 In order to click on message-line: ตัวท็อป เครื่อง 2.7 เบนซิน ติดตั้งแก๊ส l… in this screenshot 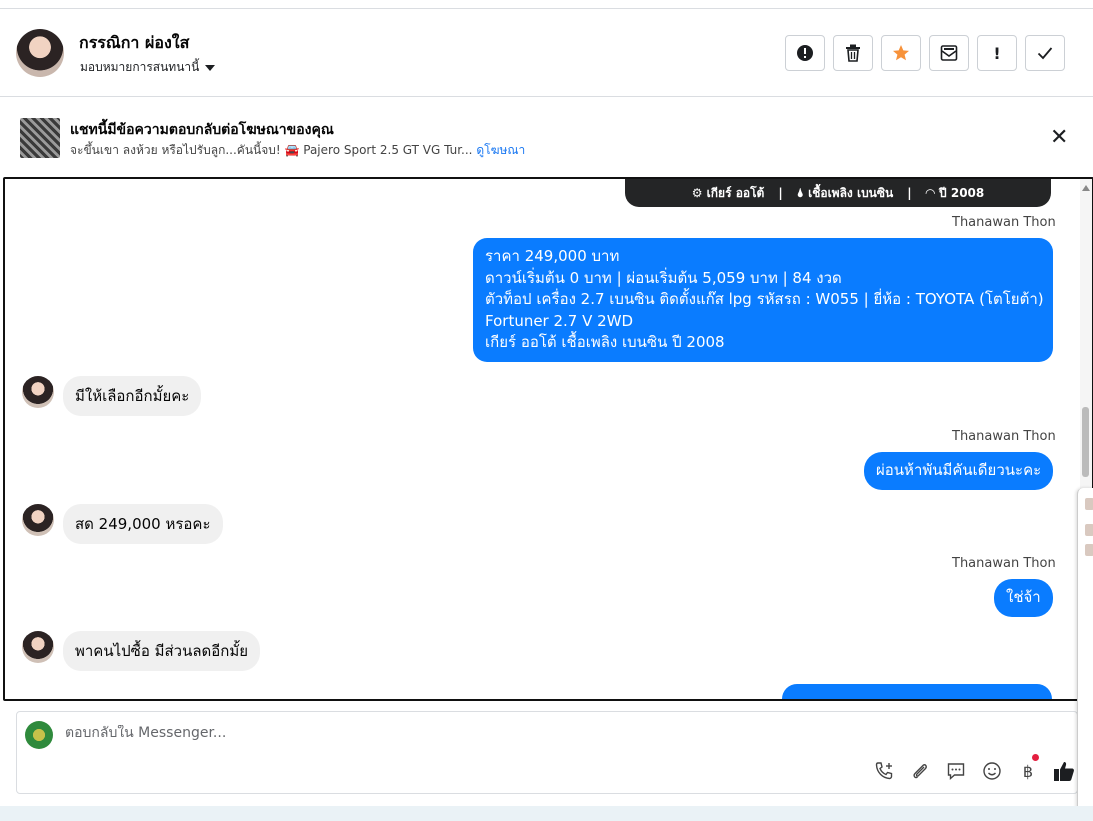, I will do `click(764, 299)`.